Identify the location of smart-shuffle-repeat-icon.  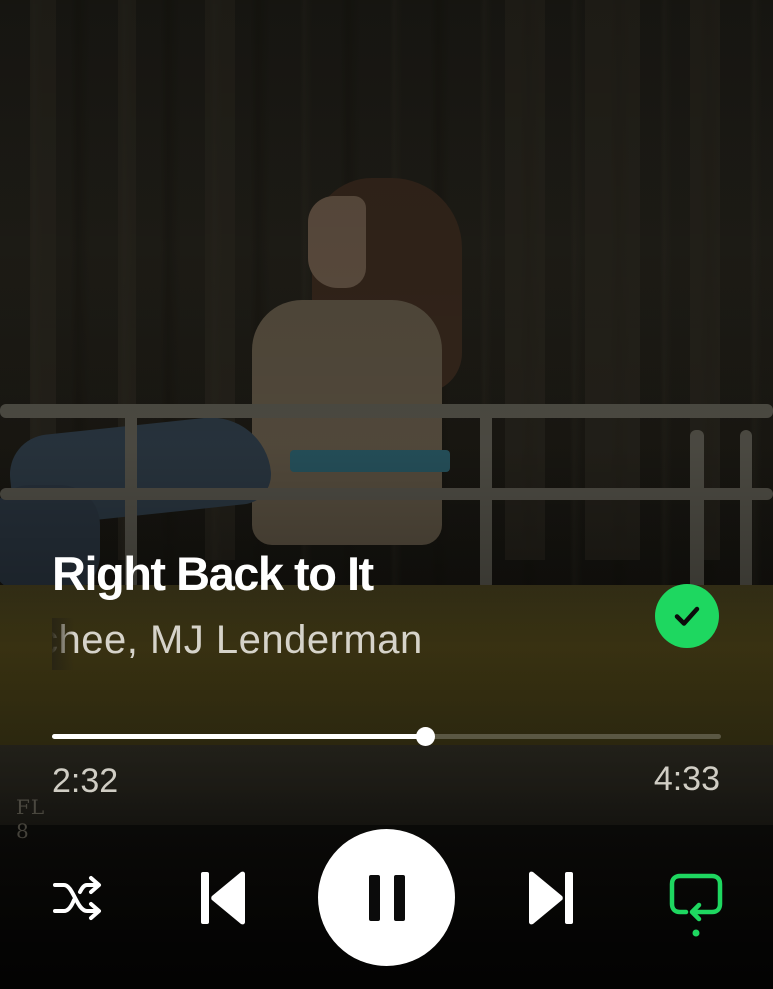
(696, 905).